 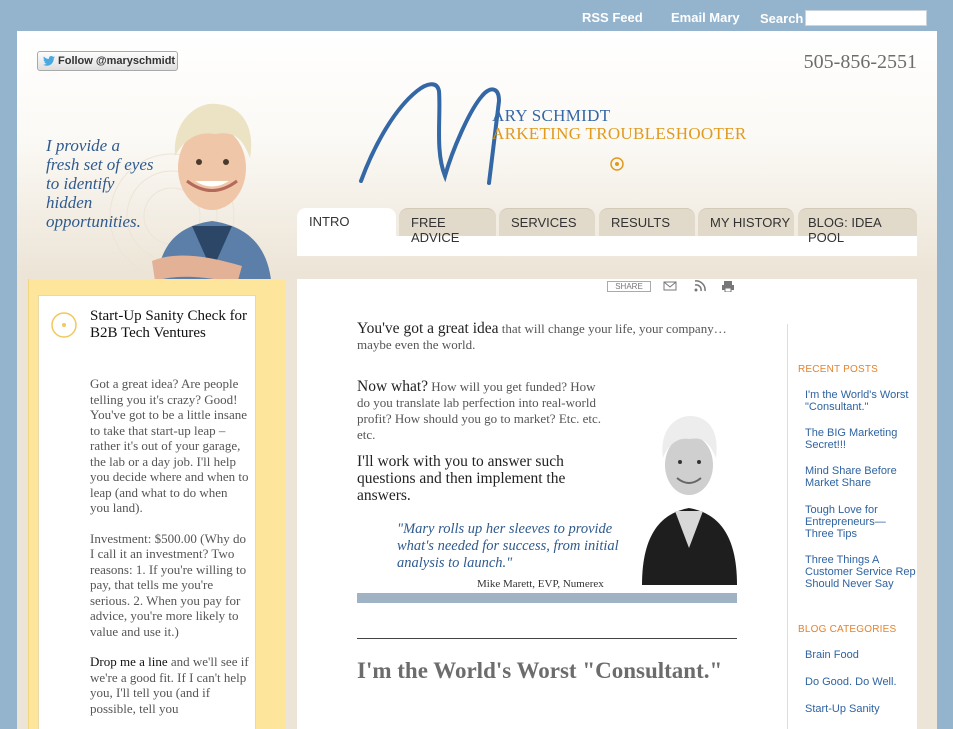 What do you see at coordinates (64, 325) in the screenshot?
I see `target-icon` at bounding box center [64, 325].